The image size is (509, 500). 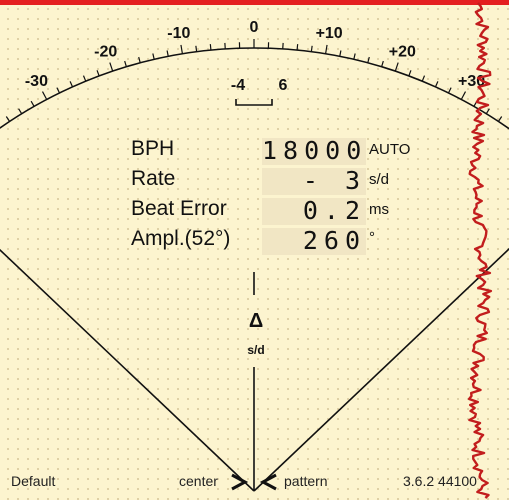 I want to click on scale-tick-label: 0, so click(x=254, y=27).